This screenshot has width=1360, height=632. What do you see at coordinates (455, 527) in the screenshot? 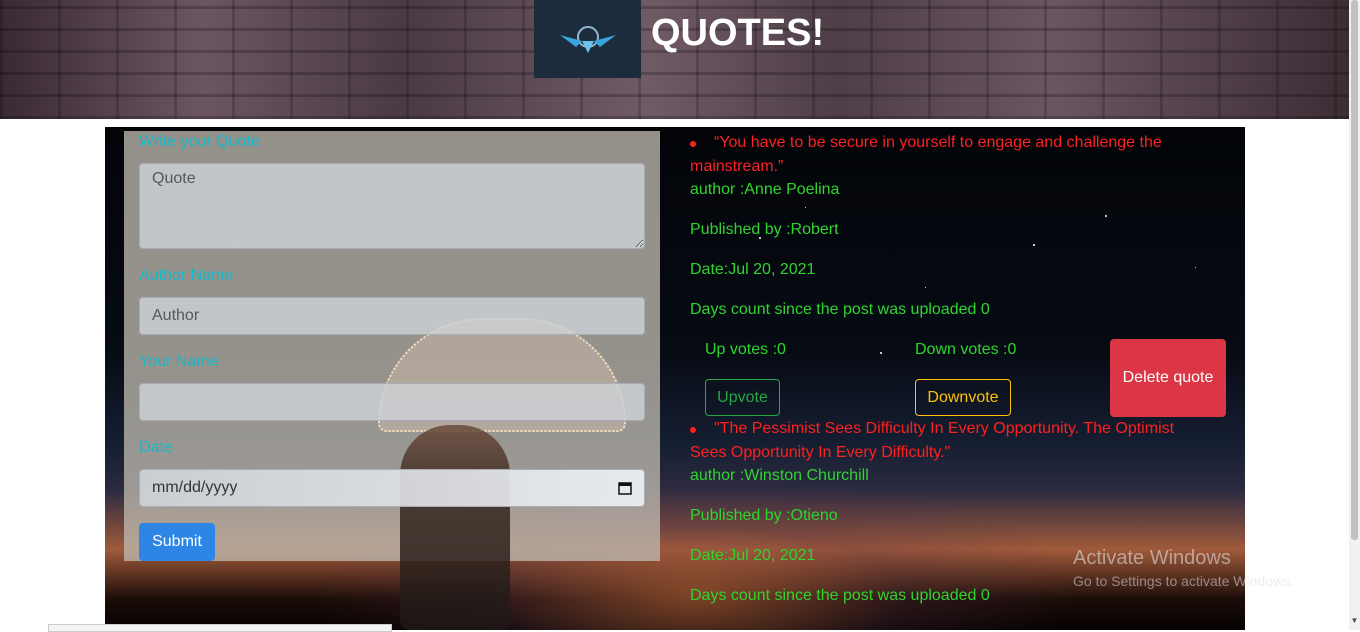
I see `person-silhouette` at bounding box center [455, 527].